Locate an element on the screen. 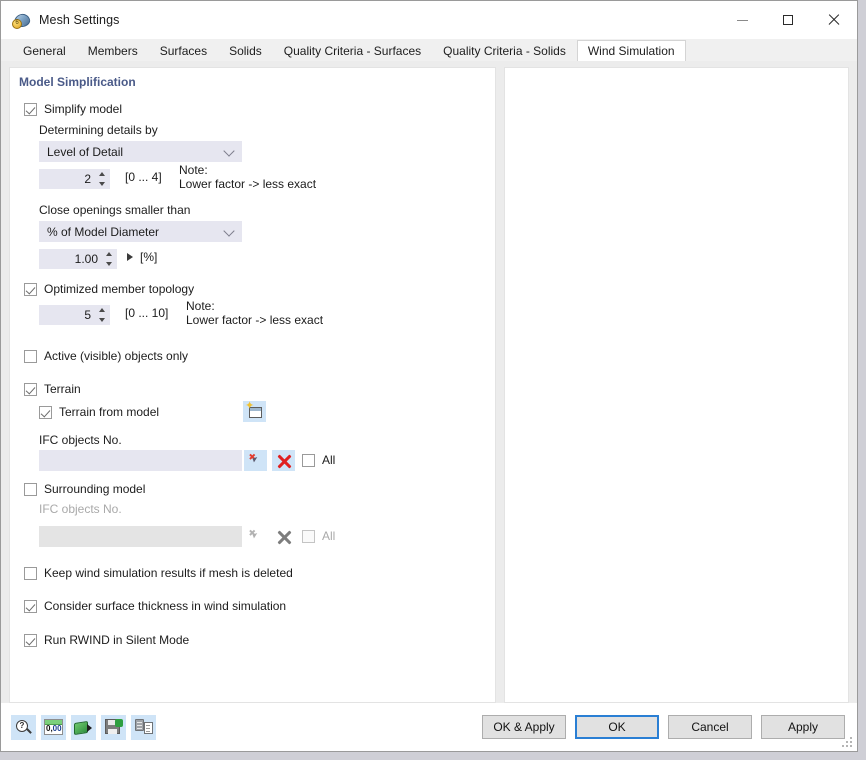 The height and width of the screenshot is (760, 866). surrounding-select-objects-button: ✖ is located at coordinates (255, 536).